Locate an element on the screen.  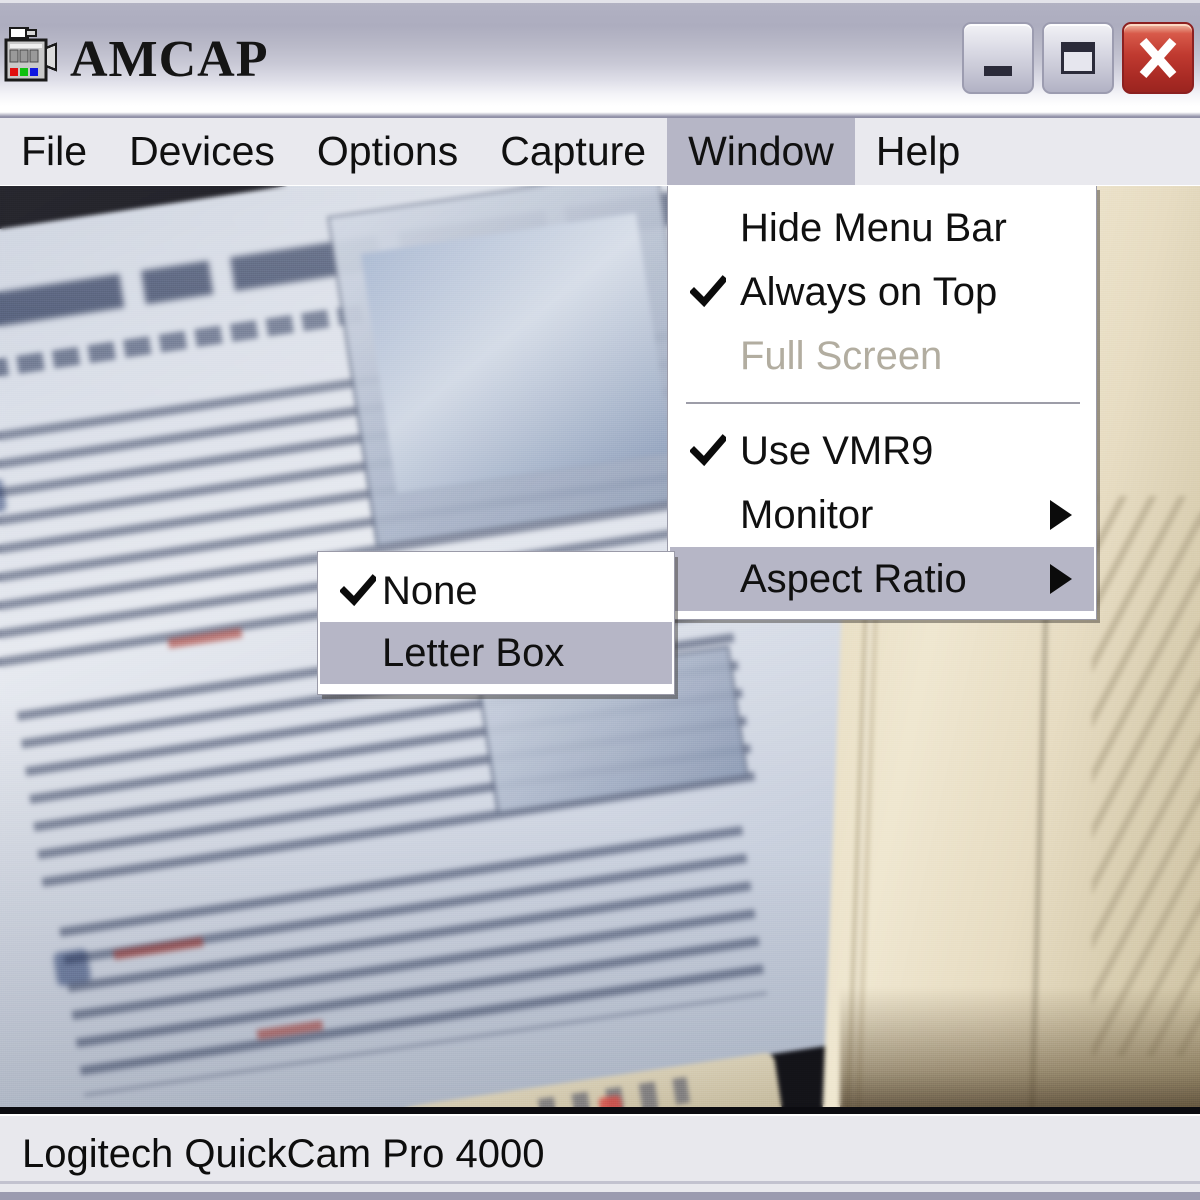
menu-item-monitor-label: Monitor is located at coordinates (807, 514).